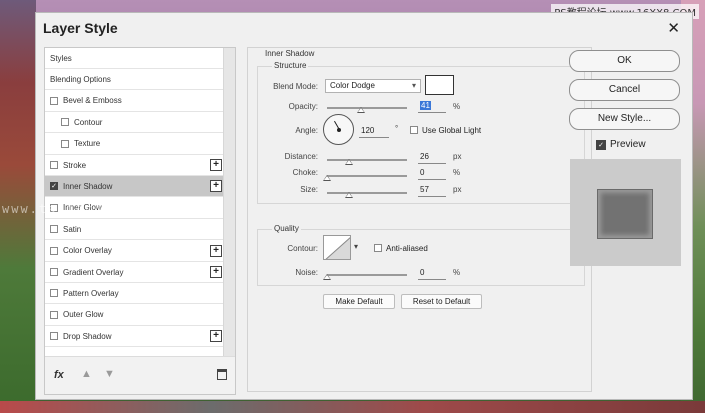 The width and height of the screenshot is (705, 413). Describe the element at coordinates (91, 293) in the screenshot. I see `style-item-label: Pattern Overlay` at that location.